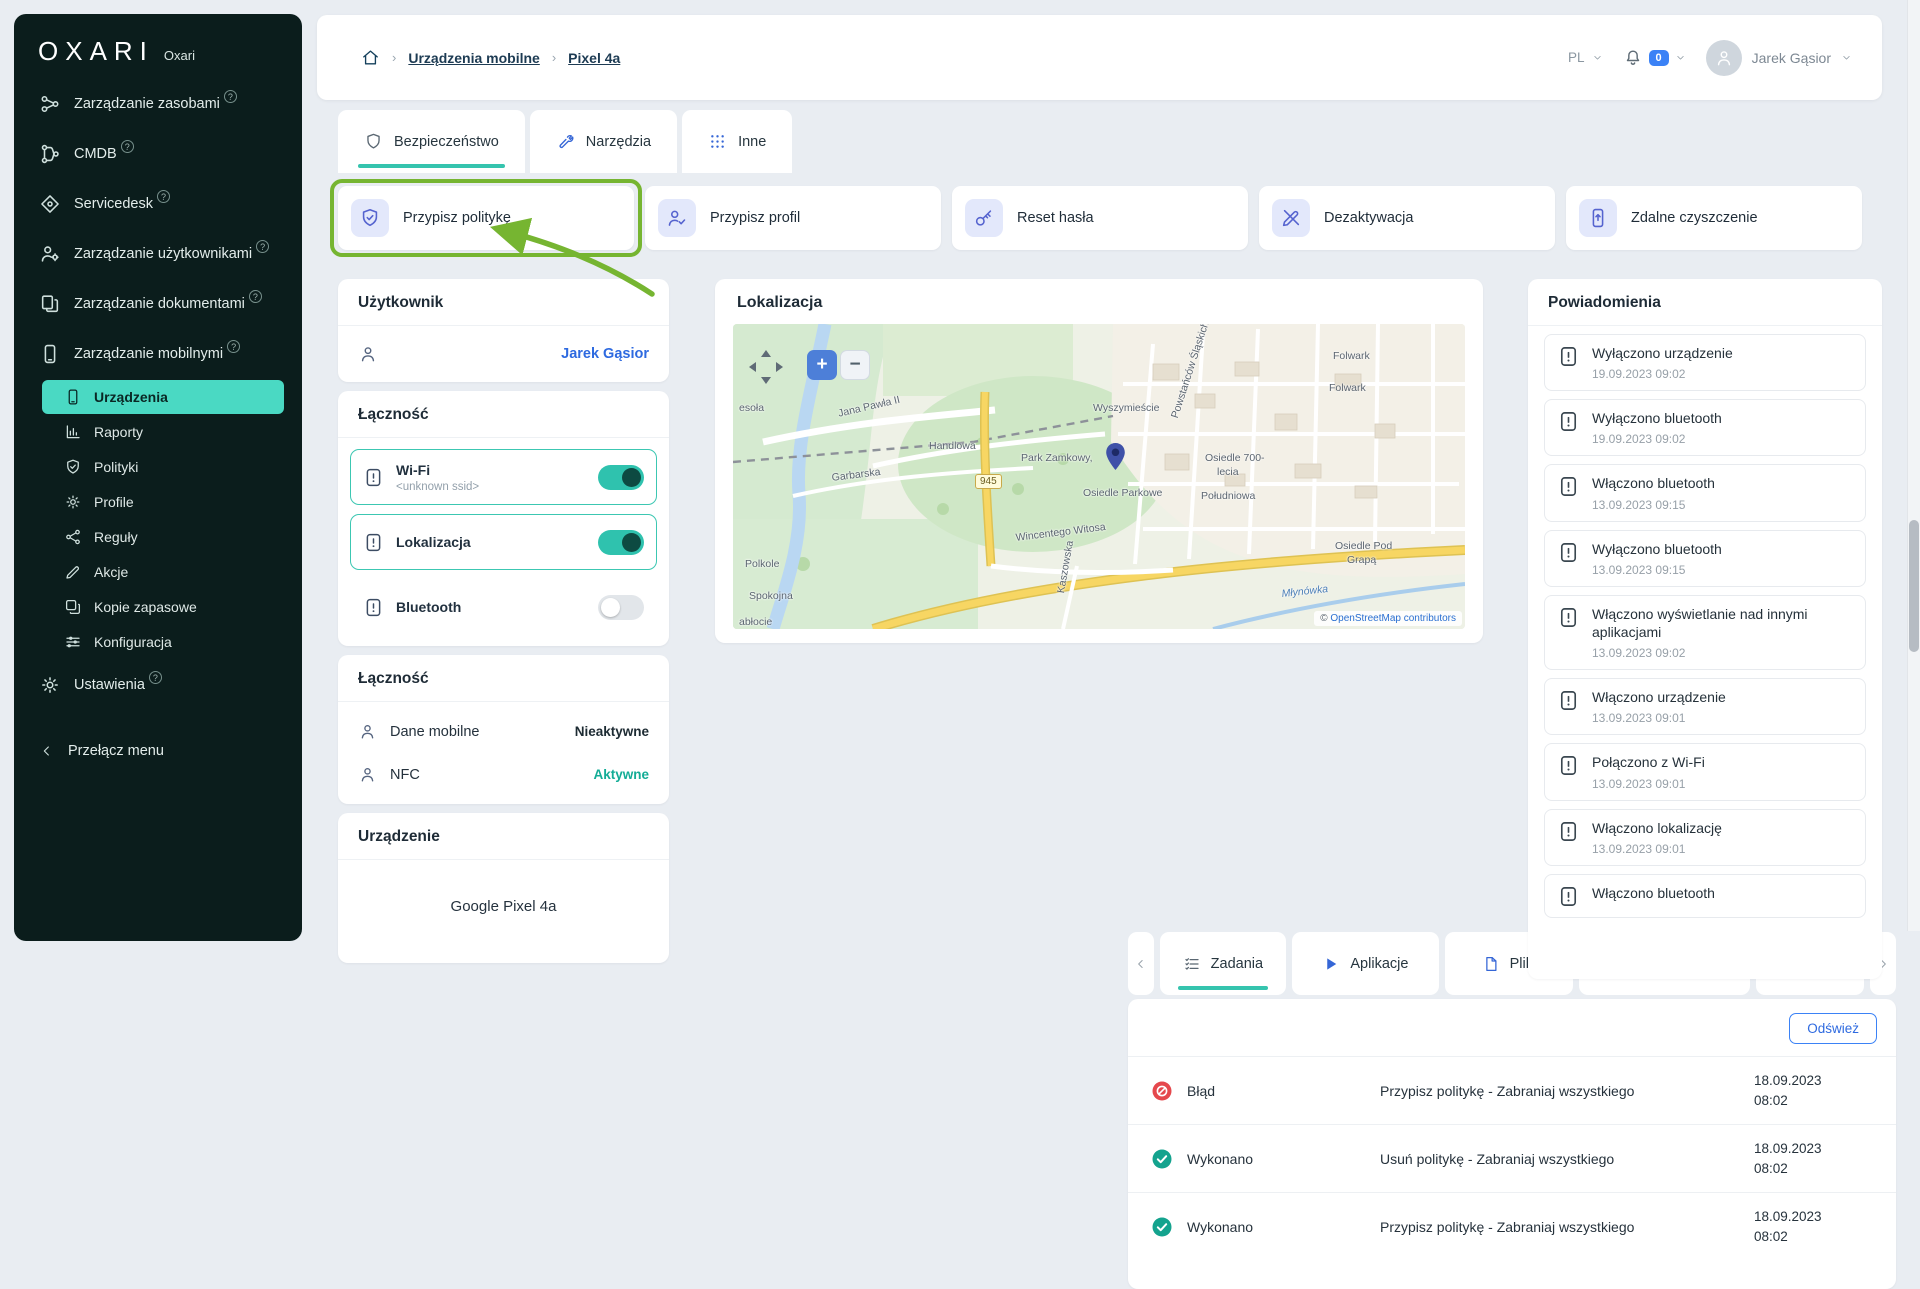 The image size is (1920, 1289). Describe the element at coordinates (766, 367) in the screenshot. I see `map-pan-control` at that location.